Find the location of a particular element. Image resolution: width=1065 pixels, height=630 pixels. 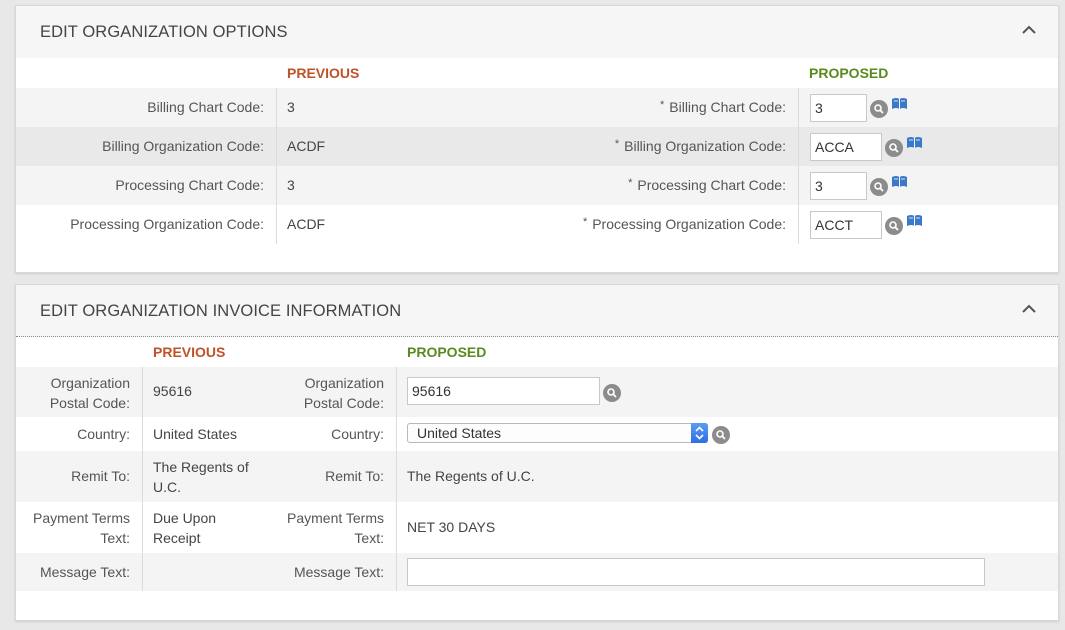

billing-org-code-input: ACCA is located at coordinates (846, 147).